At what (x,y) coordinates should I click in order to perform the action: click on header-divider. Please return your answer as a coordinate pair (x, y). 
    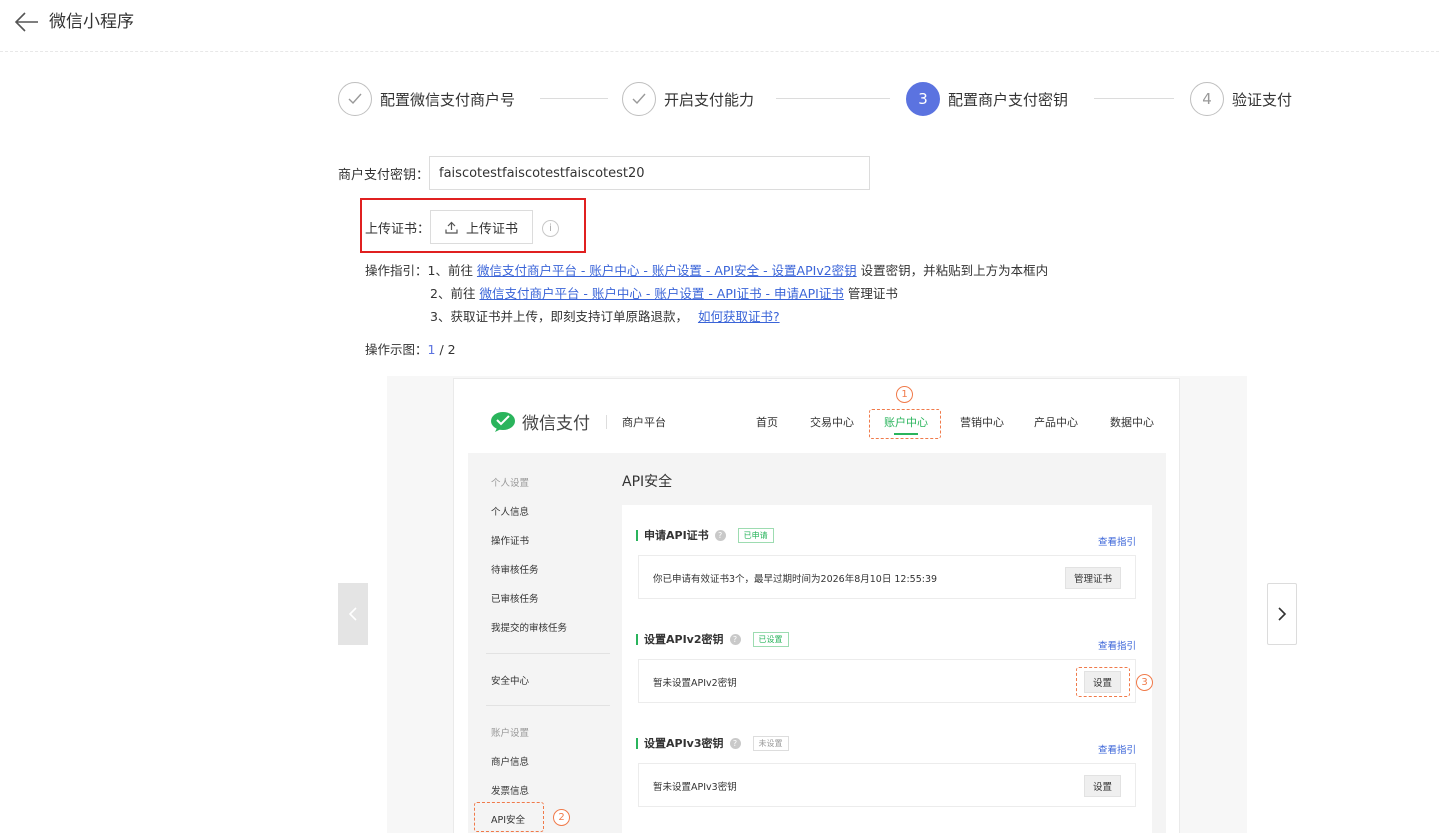
    Looking at the image, I should click on (606, 422).